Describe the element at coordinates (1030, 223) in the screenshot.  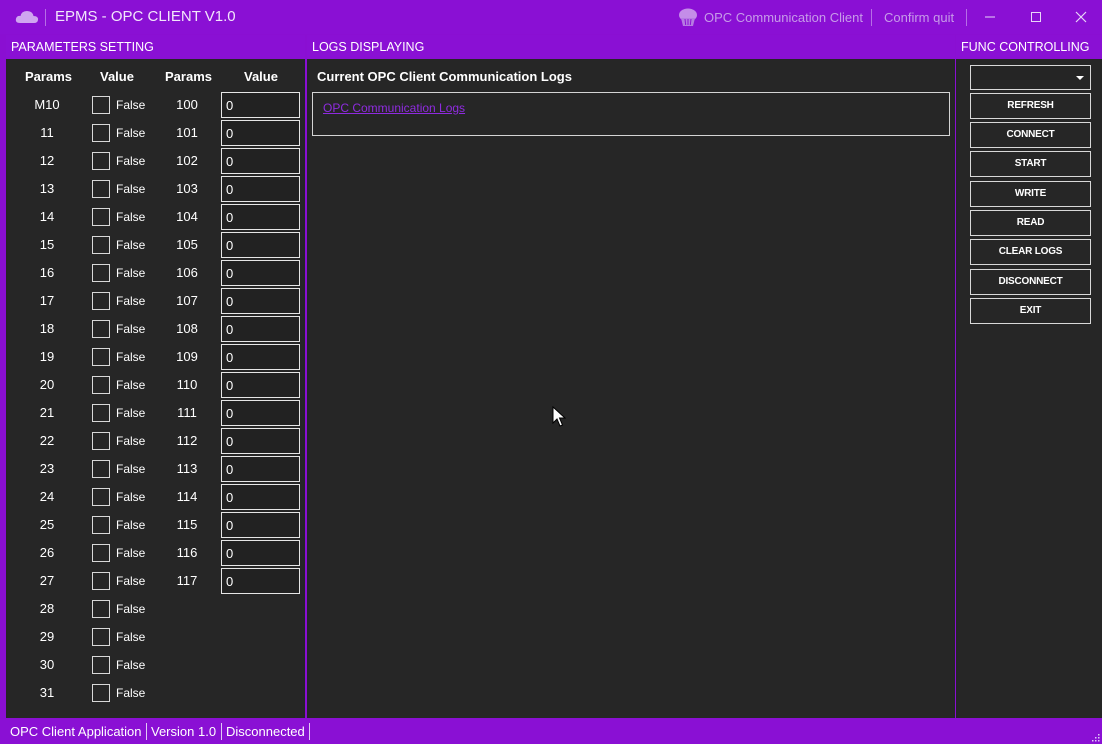
I see `read-button: READ` at that location.